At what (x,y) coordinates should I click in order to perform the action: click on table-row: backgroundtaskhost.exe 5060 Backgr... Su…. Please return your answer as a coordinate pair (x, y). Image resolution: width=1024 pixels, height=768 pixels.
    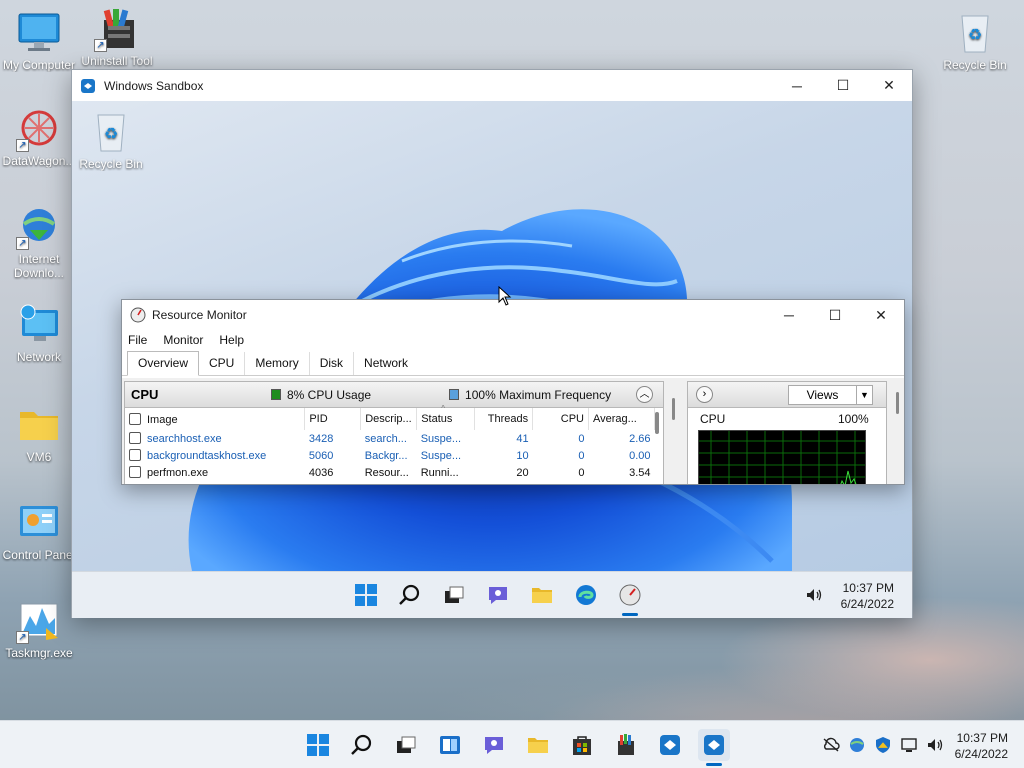
    Looking at the image, I should click on (390, 455).